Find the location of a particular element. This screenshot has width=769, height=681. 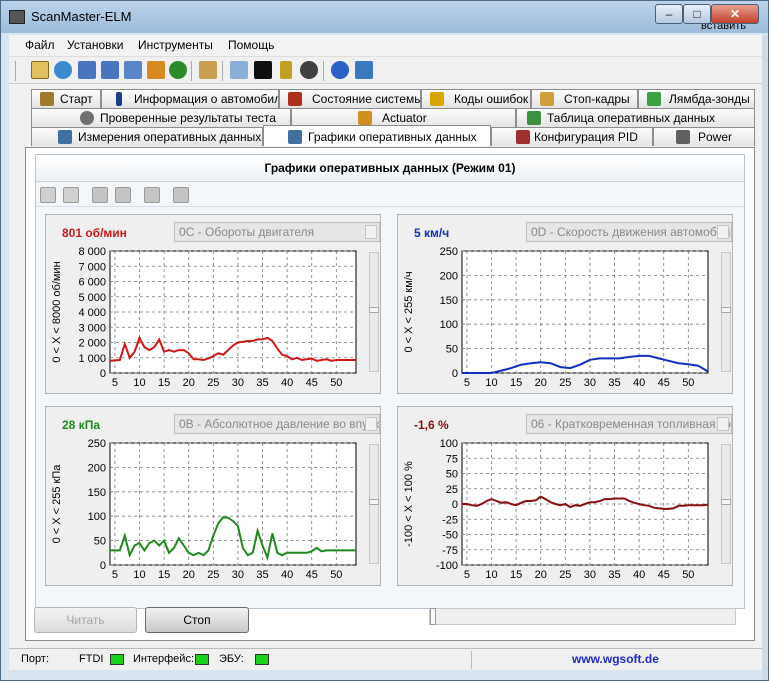

pin-icon is located at coordinates (40, 70).